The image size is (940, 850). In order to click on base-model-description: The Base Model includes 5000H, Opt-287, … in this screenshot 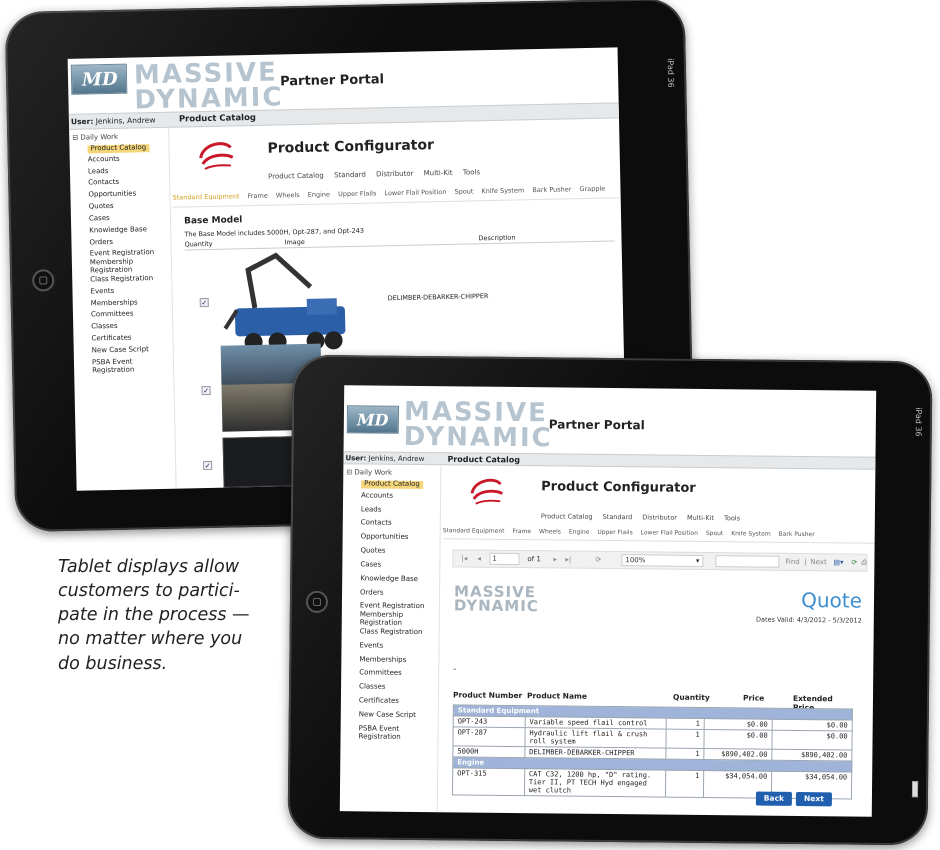, I will do `click(274, 232)`.